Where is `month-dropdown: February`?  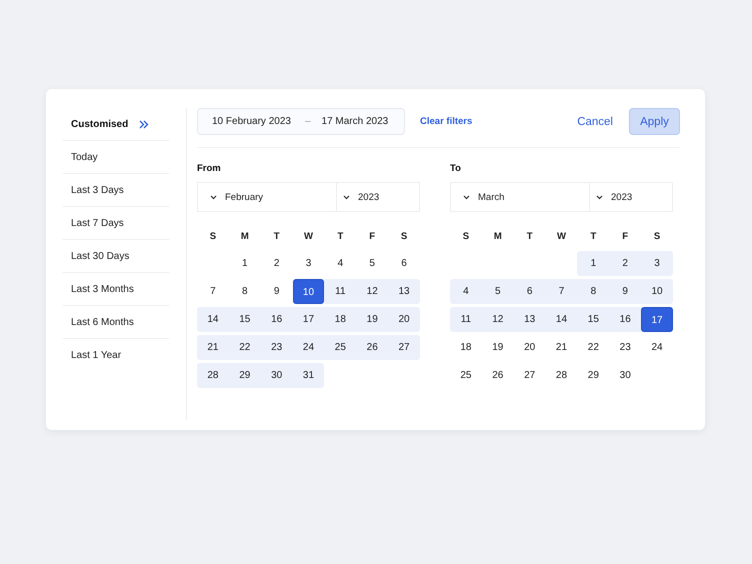
month-dropdown: February is located at coordinates (267, 197).